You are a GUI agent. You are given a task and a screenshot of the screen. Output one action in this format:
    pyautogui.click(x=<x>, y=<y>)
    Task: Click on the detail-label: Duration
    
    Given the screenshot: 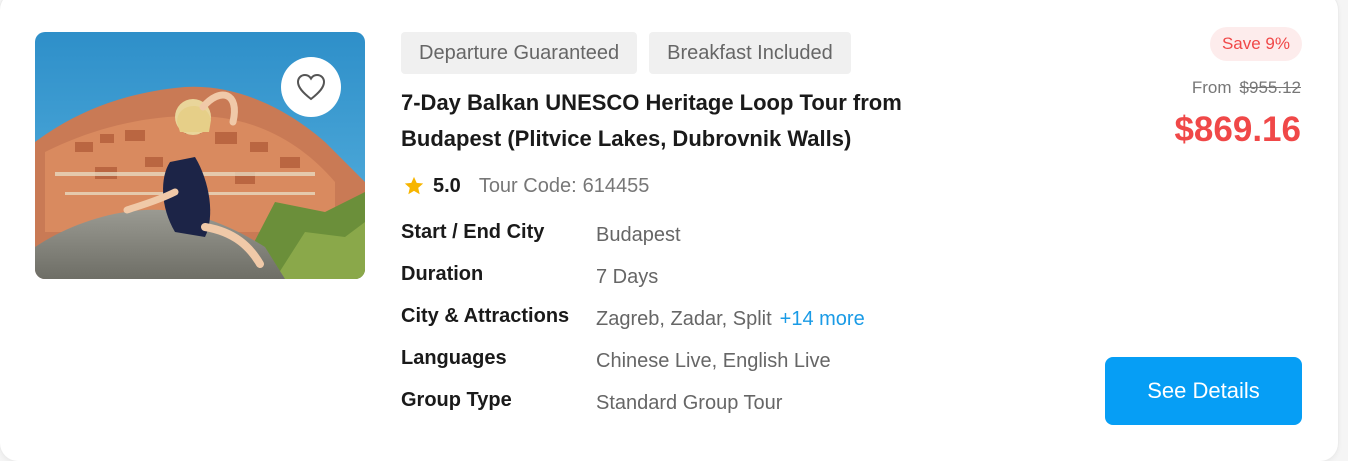 What is the action you would take?
    pyautogui.click(x=442, y=274)
    